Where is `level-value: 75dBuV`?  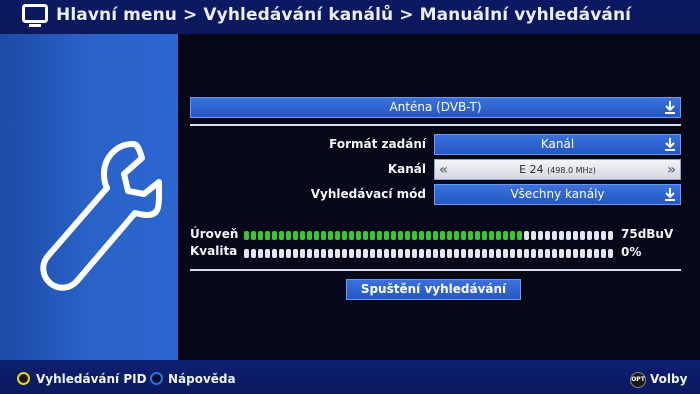
level-value: 75dBuV is located at coordinates (647, 234).